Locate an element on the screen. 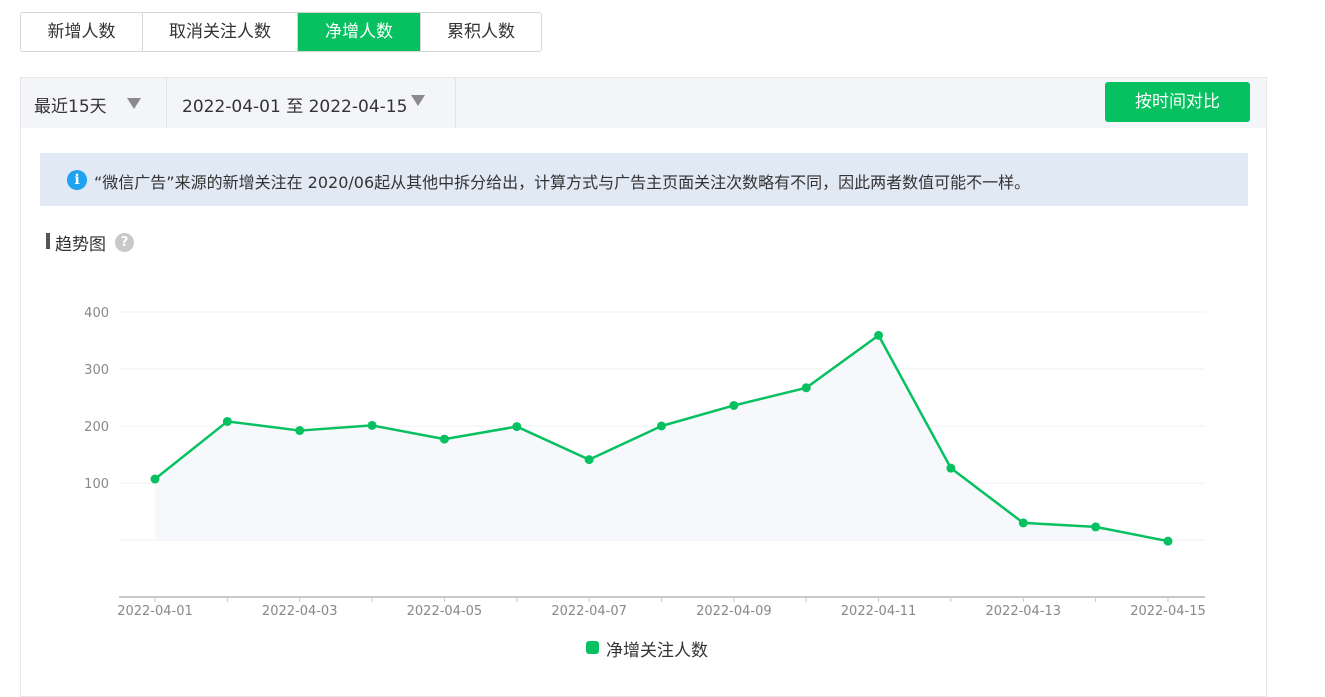 This screenshot has width=1325, height=697. x-tick-label: 2022-04-13 is located at coordinates (1024, 611).